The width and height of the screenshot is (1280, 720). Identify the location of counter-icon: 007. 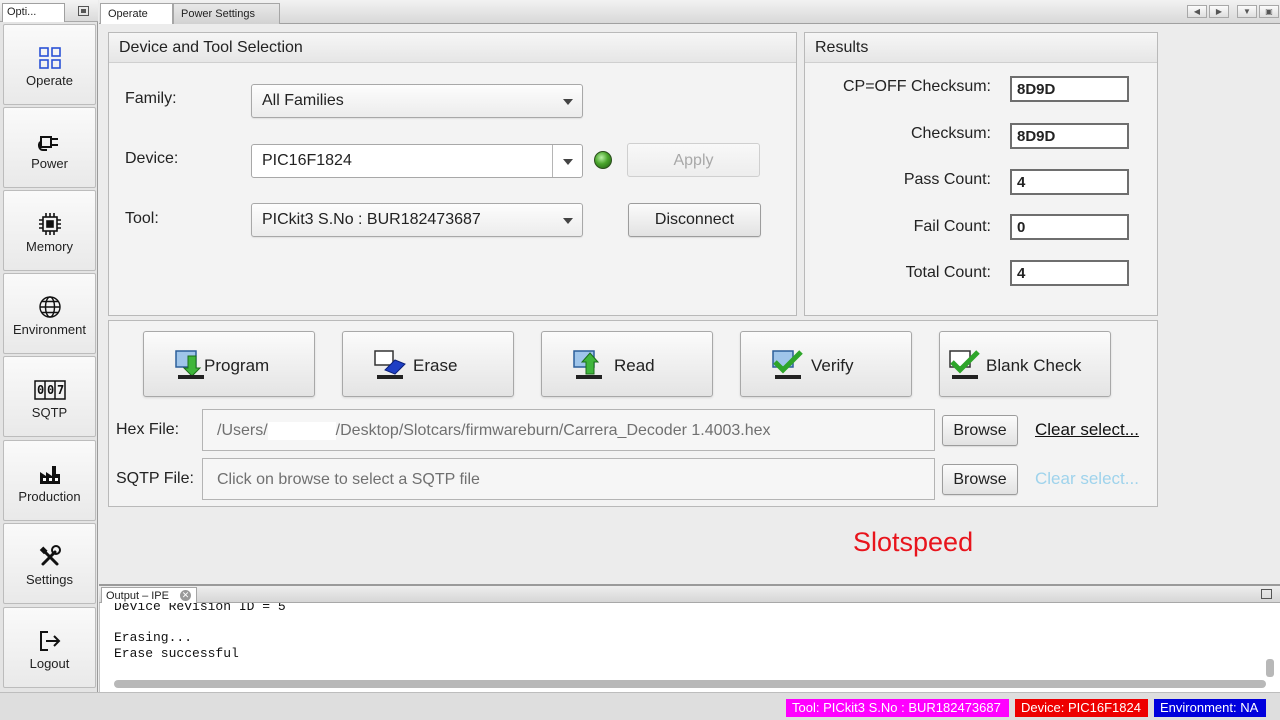
(49, 390).